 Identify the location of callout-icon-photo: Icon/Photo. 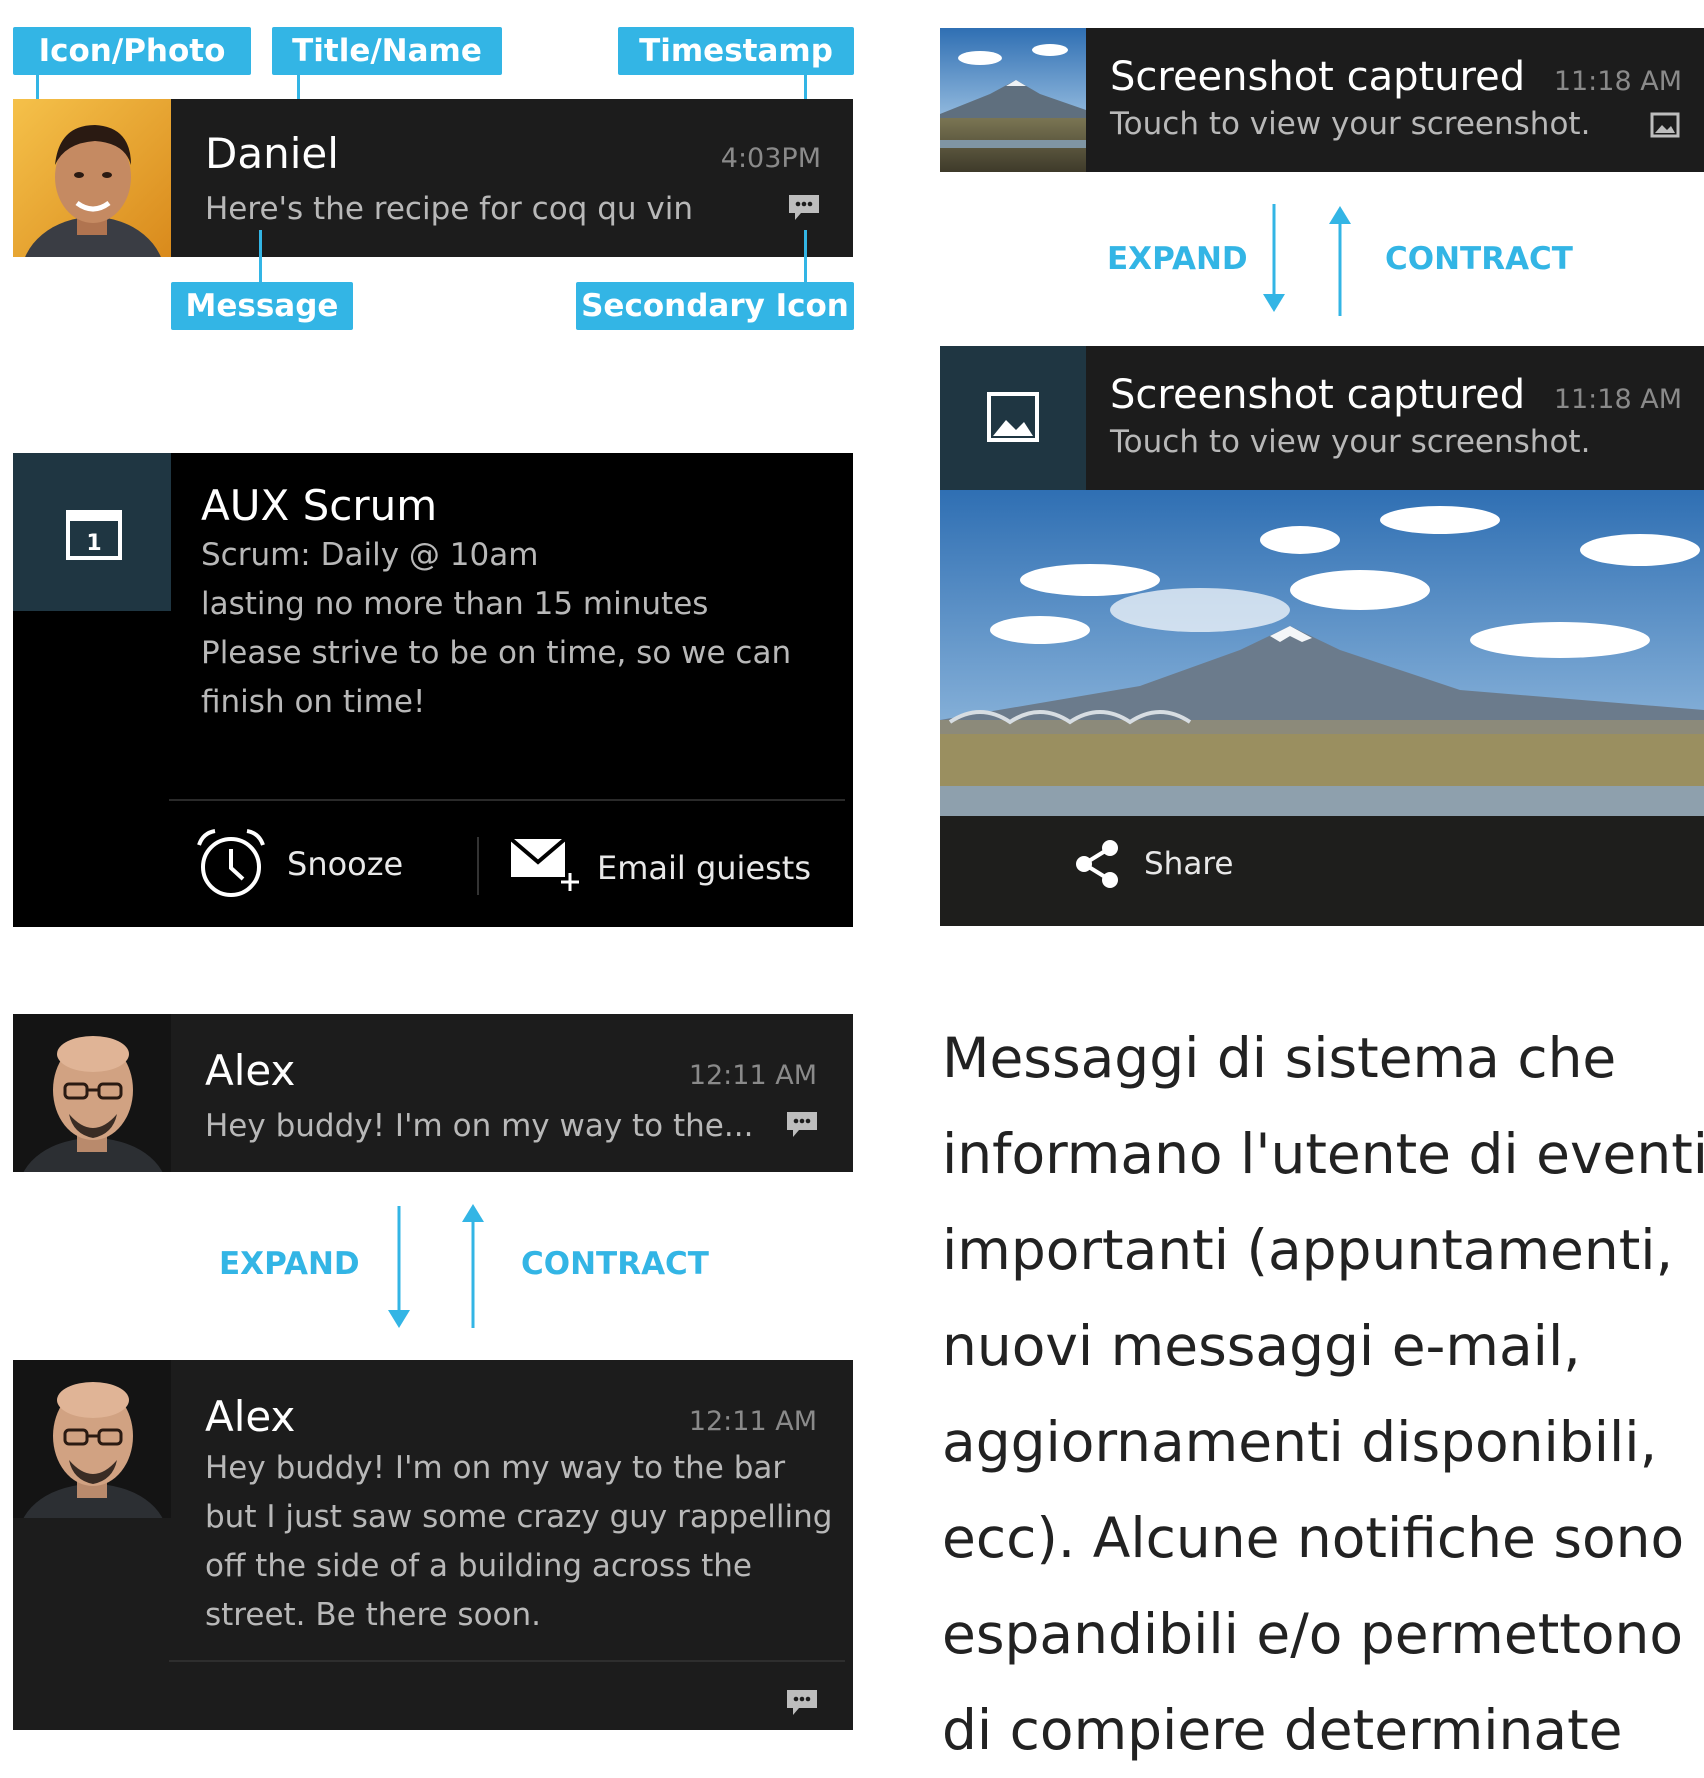
(132, 51).